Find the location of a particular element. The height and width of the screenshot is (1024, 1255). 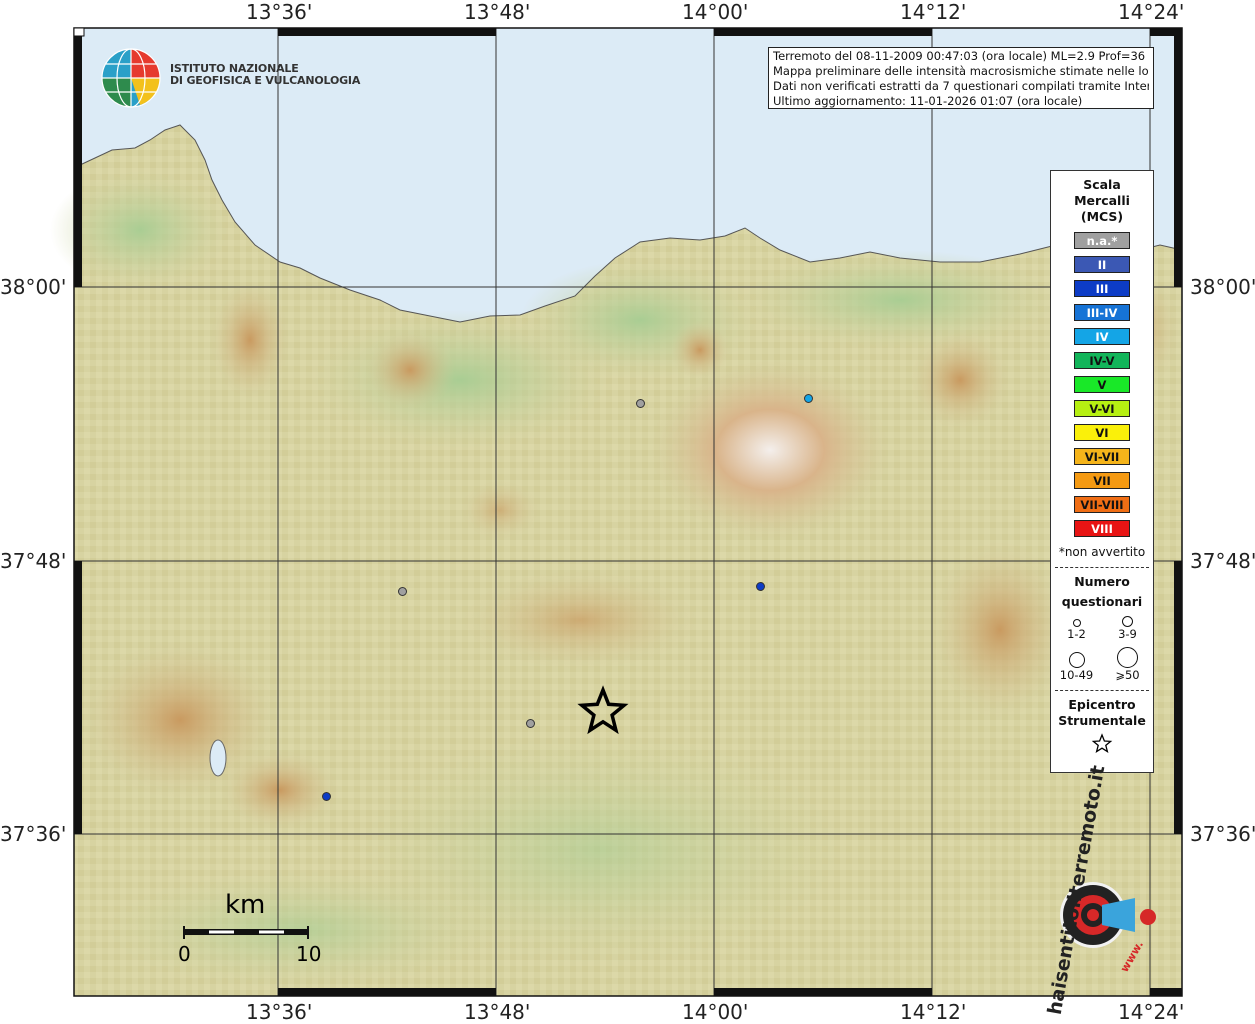

lat-label-left-3: 37°36' is located at coordinates (33, 834).